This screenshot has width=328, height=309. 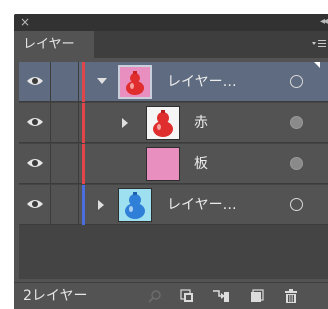 What do you see at coordinates (257, 296) in the screenshot?
I see `new-layer-icon` at bounding box center [257, 296].